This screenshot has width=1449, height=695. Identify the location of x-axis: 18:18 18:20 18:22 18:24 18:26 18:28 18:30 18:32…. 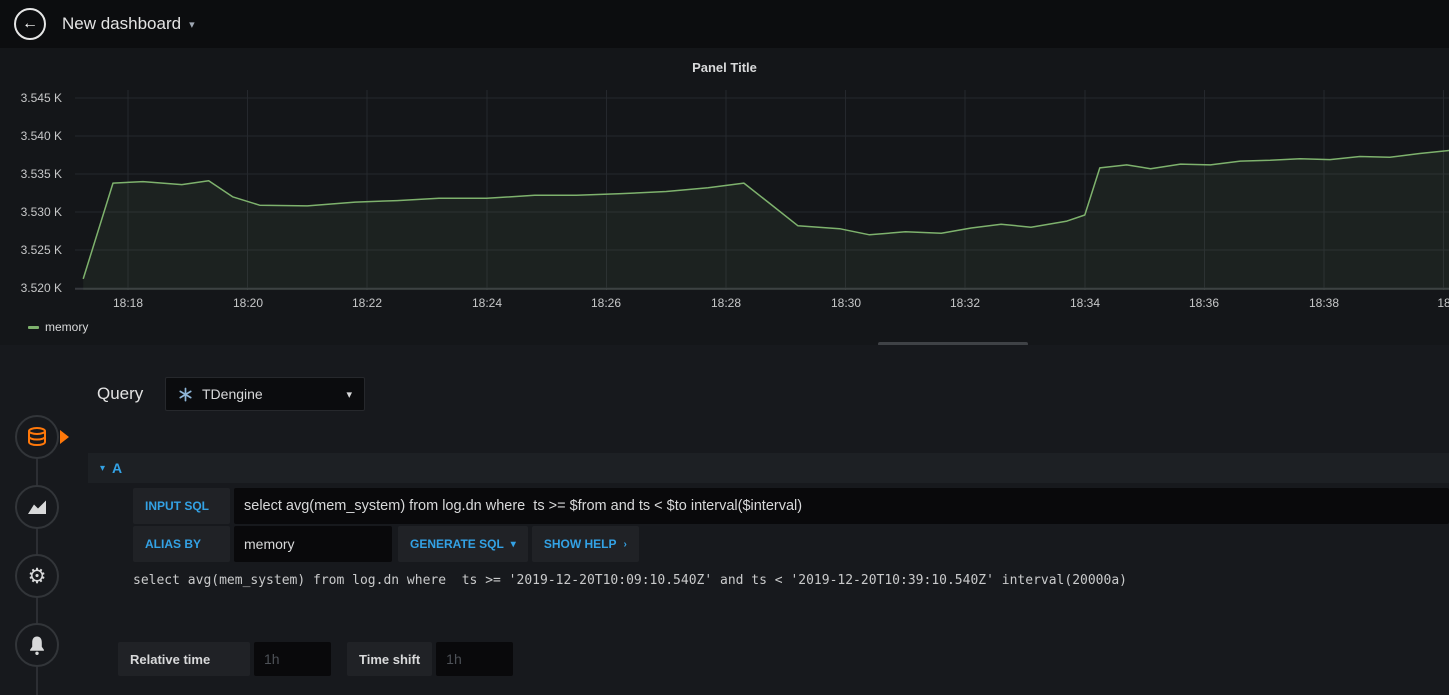
(762, 304).